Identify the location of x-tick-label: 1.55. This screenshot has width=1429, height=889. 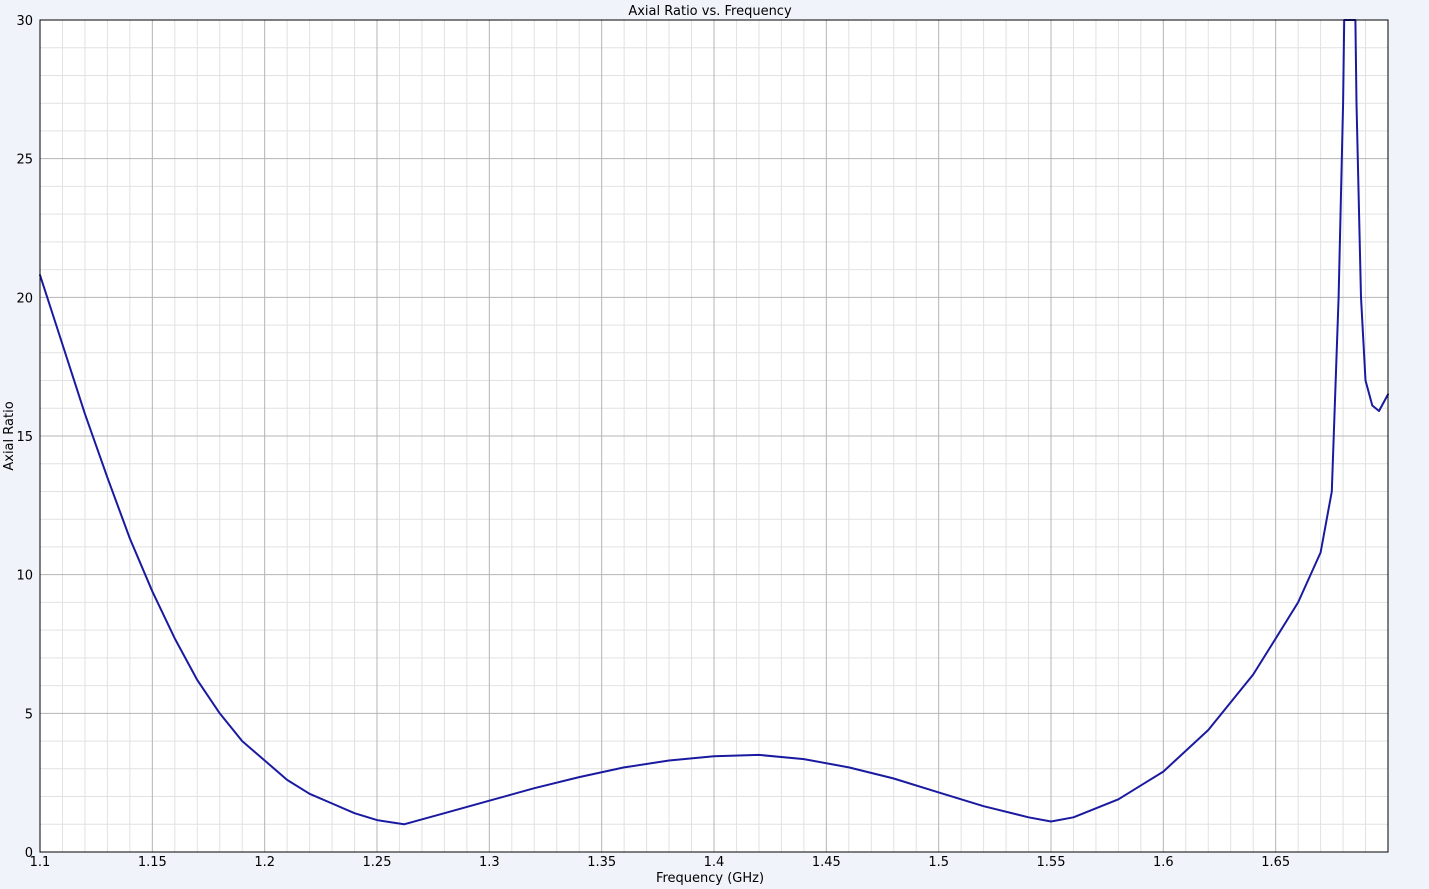
(1051, 862).